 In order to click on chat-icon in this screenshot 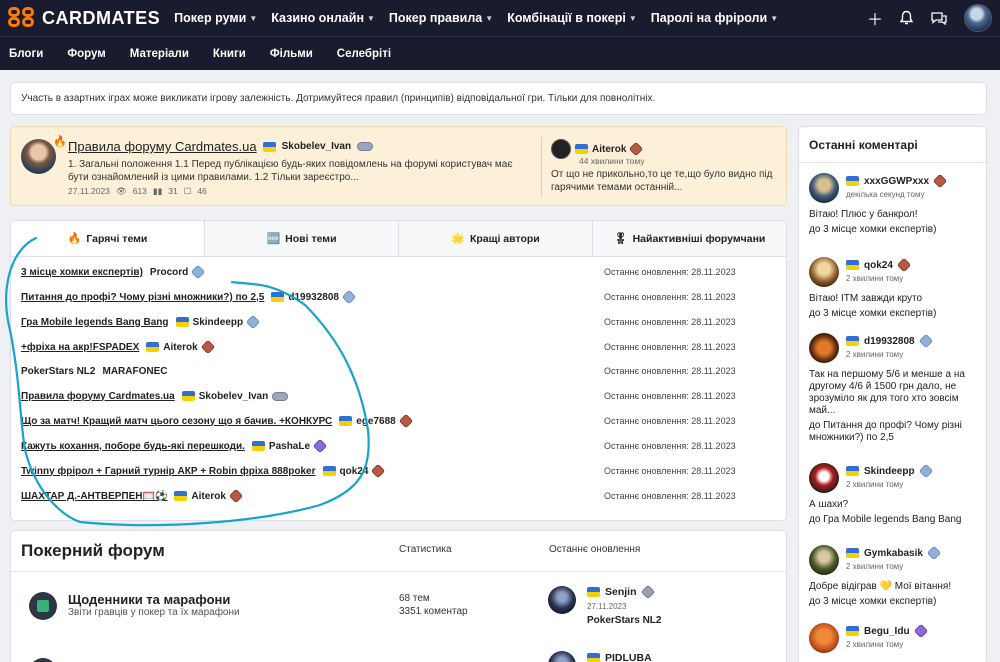, I will do `click(939, 18)`.